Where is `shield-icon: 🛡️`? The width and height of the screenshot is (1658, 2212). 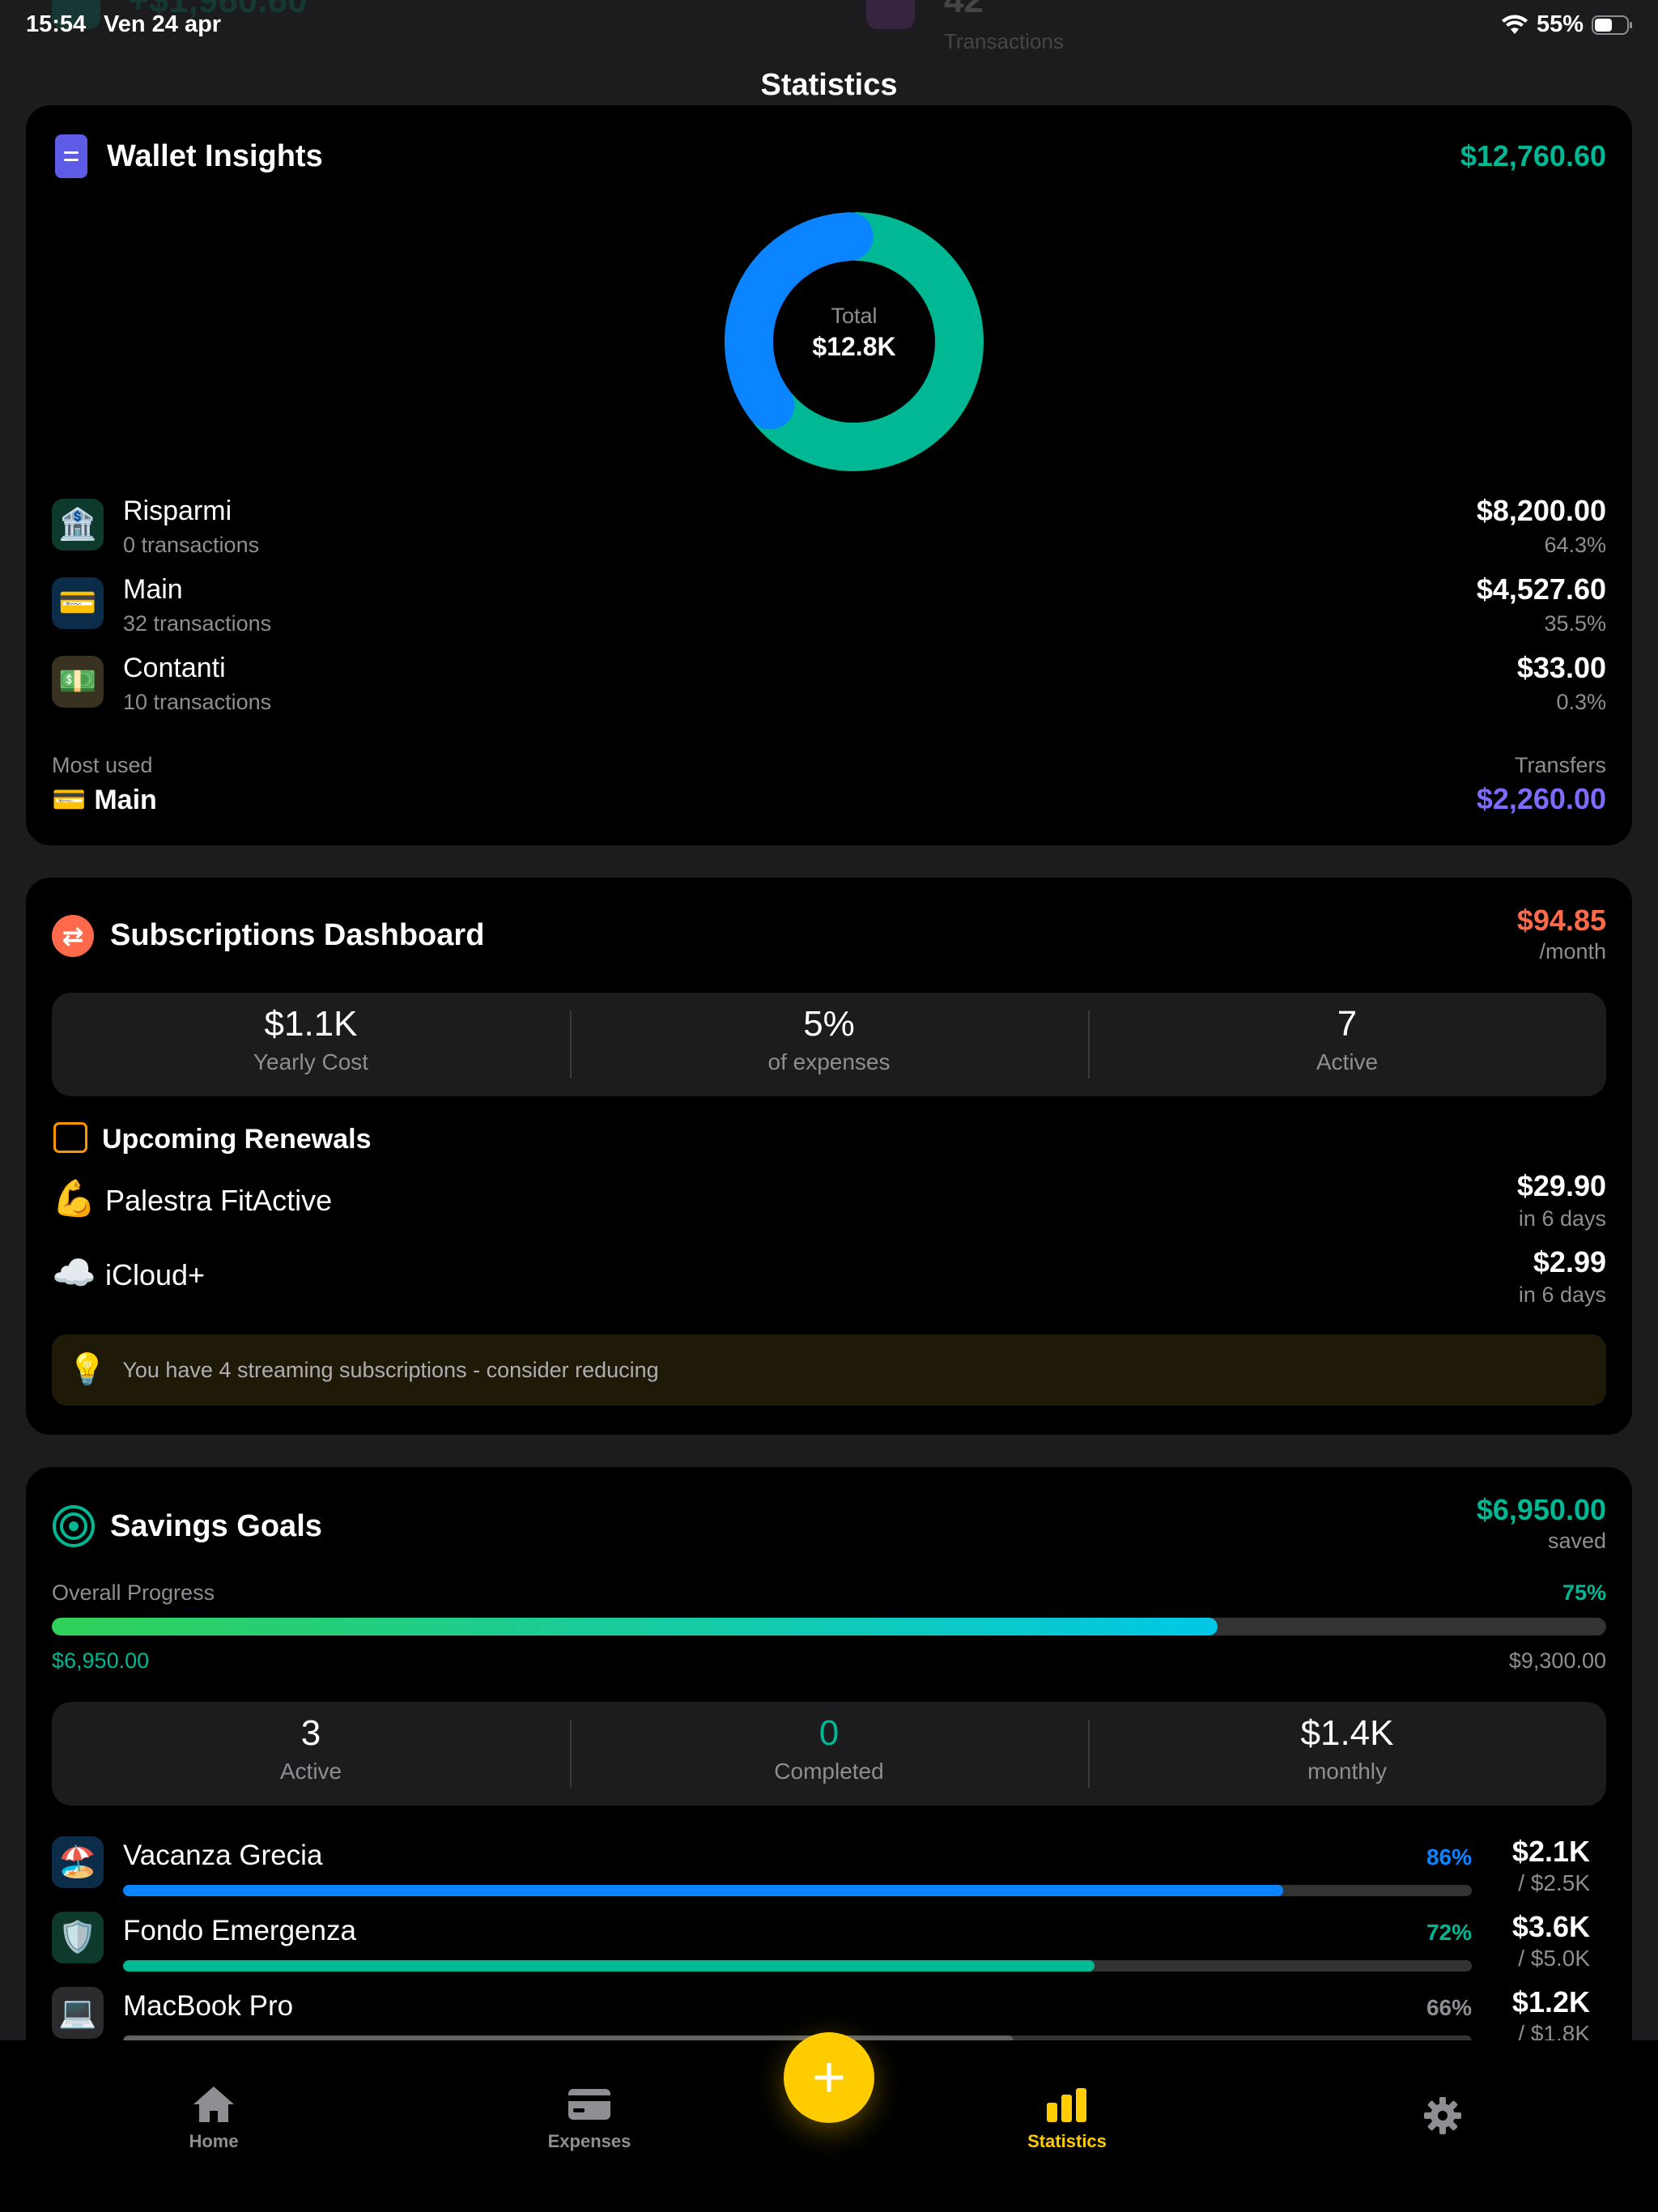 shield-icon: 🛡️ is located at coordinates (78, 1938).